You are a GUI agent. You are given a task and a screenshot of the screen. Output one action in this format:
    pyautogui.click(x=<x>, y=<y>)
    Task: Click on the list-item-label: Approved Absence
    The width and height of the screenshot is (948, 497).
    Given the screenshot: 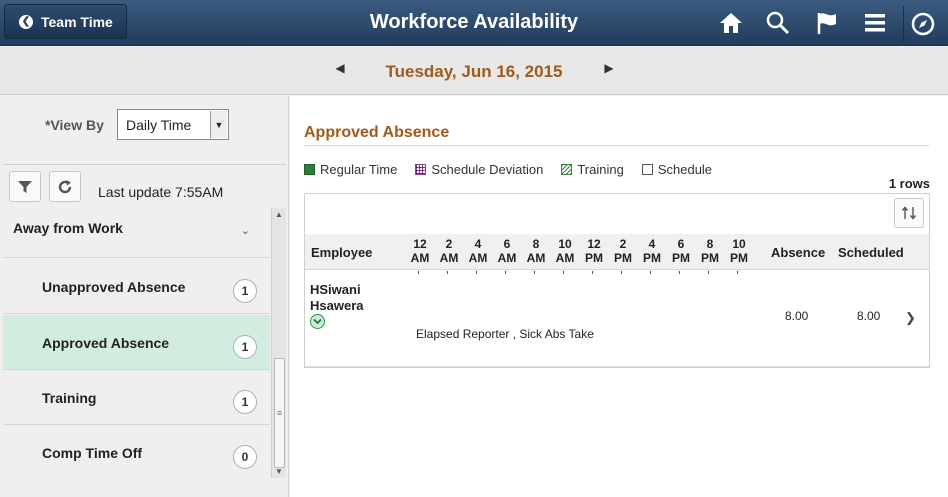 What is the action you would take?
    pyautogui.click(x=106, y=343)
    